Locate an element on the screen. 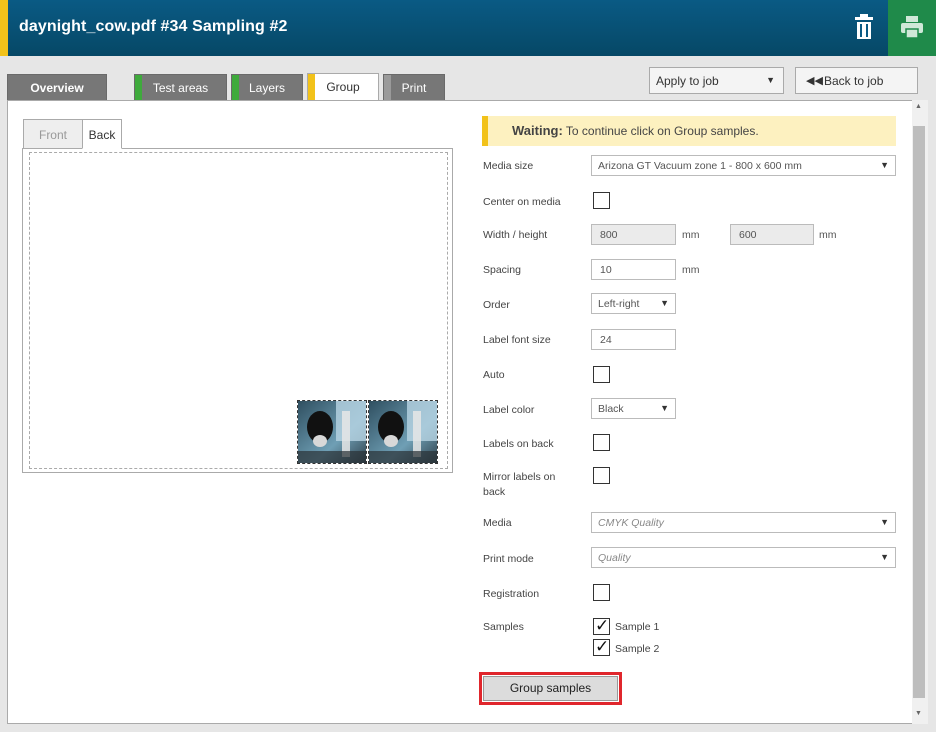 The image size is (936, 732). samples-label: Samples is located at coordinates (503, 627).